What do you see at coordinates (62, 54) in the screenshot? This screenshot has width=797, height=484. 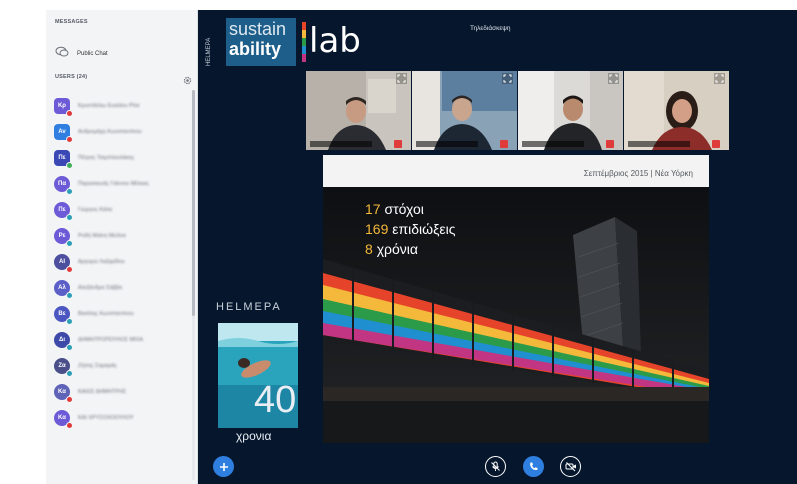 I see `chat-bubble-icon` at bounding box center [62, 54].